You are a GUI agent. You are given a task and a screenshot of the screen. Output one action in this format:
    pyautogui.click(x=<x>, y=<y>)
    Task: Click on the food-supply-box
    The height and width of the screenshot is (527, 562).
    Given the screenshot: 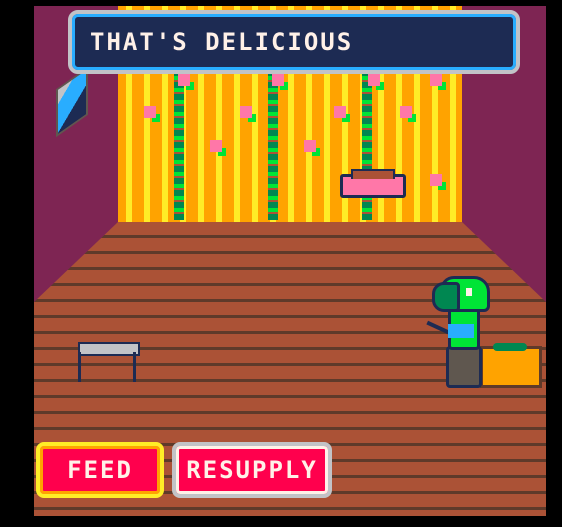 What is the action you would take?
    pyautogui.click(x=511, y=365)
    